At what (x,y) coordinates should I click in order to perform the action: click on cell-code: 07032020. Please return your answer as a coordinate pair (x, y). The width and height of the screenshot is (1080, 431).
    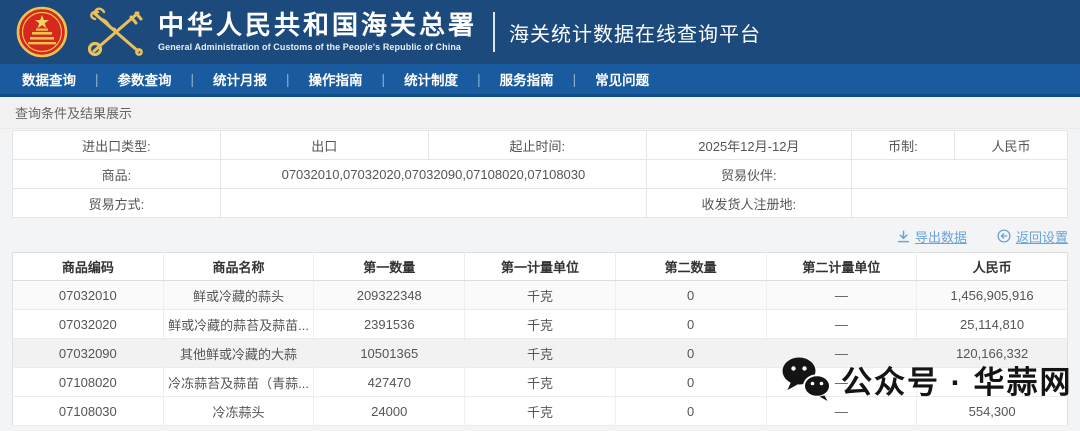
    Looking at the image, I should click on (88, 324).